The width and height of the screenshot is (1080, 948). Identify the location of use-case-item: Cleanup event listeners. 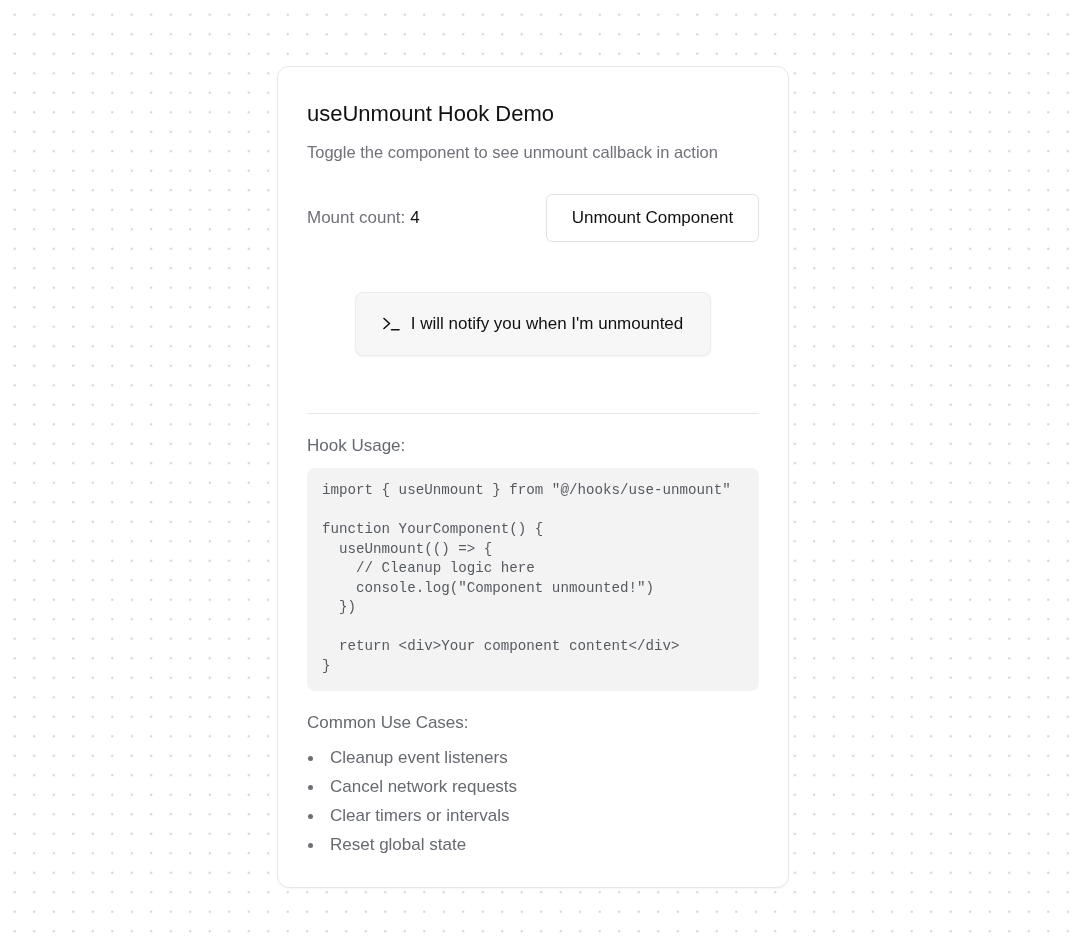
(419, 758).